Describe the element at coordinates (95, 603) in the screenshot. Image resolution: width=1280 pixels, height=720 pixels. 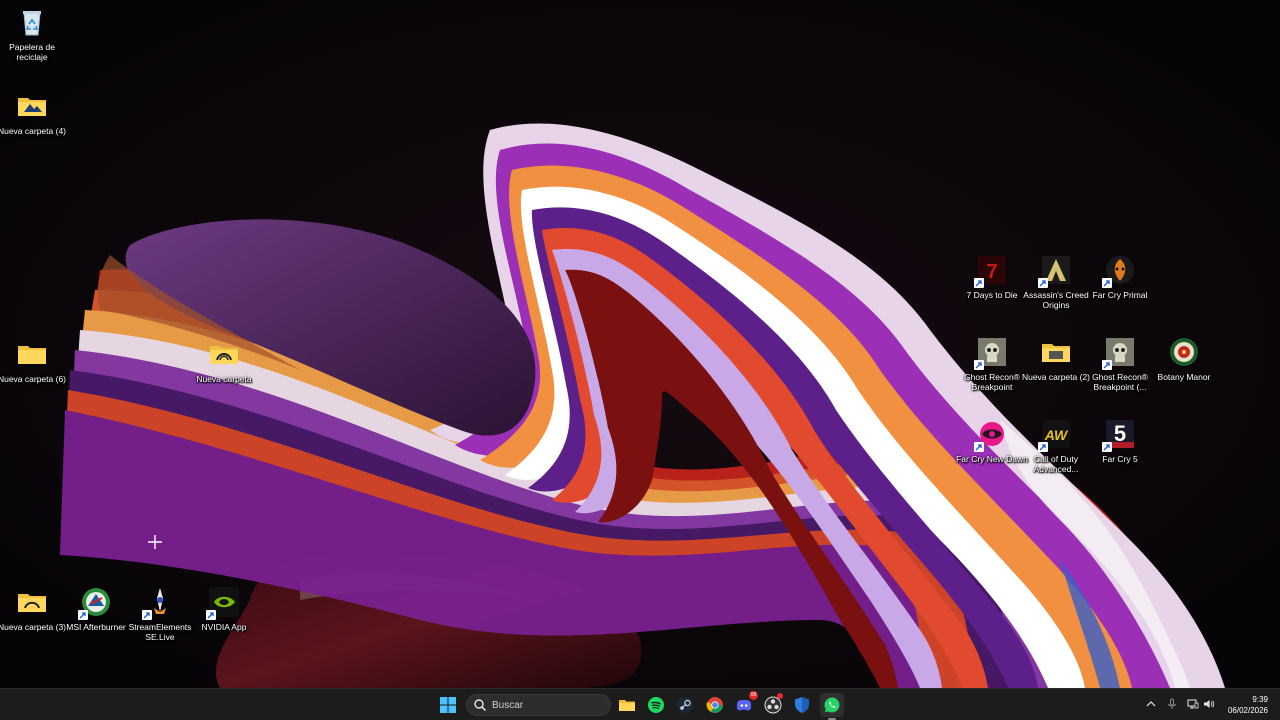
I see `msi-afterburner-icon` at that location.